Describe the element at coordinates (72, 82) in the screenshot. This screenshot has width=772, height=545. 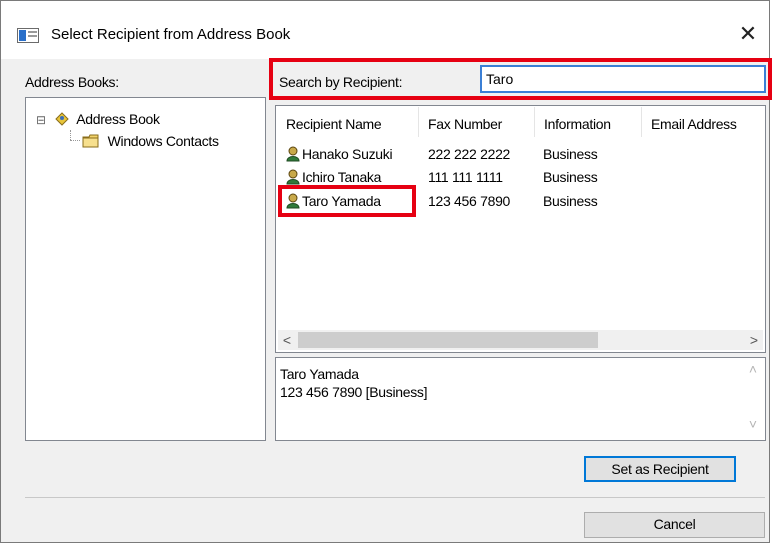
I see `address-books-label: Address Books:` at that location.